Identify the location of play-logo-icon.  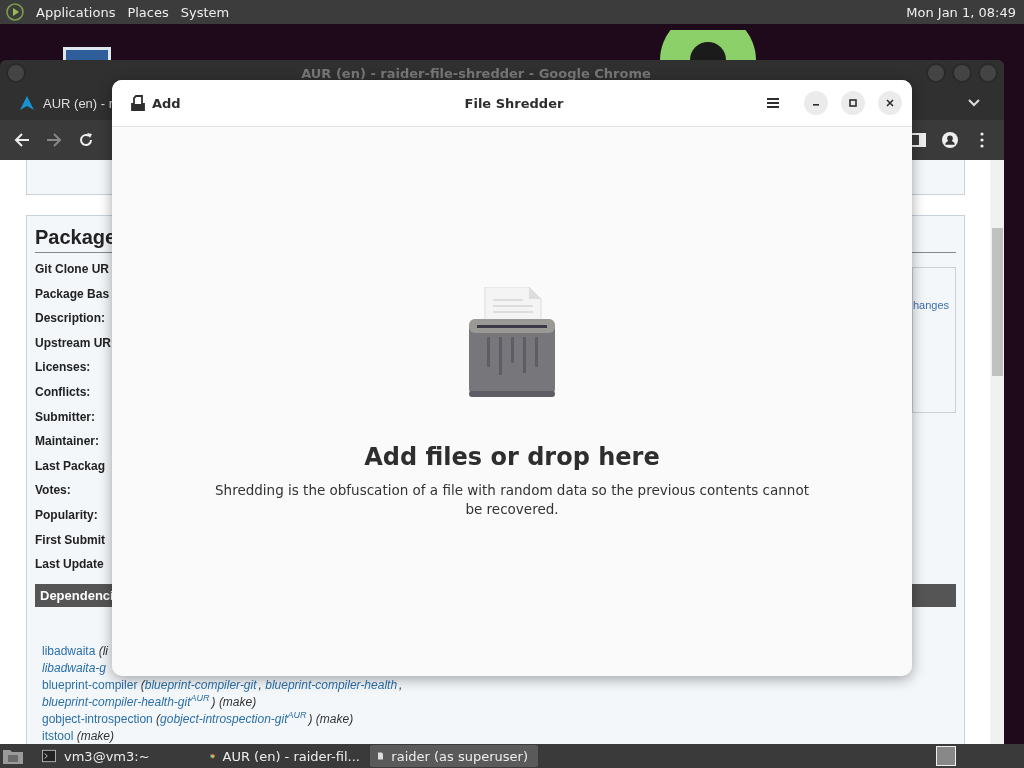
(15, 12).